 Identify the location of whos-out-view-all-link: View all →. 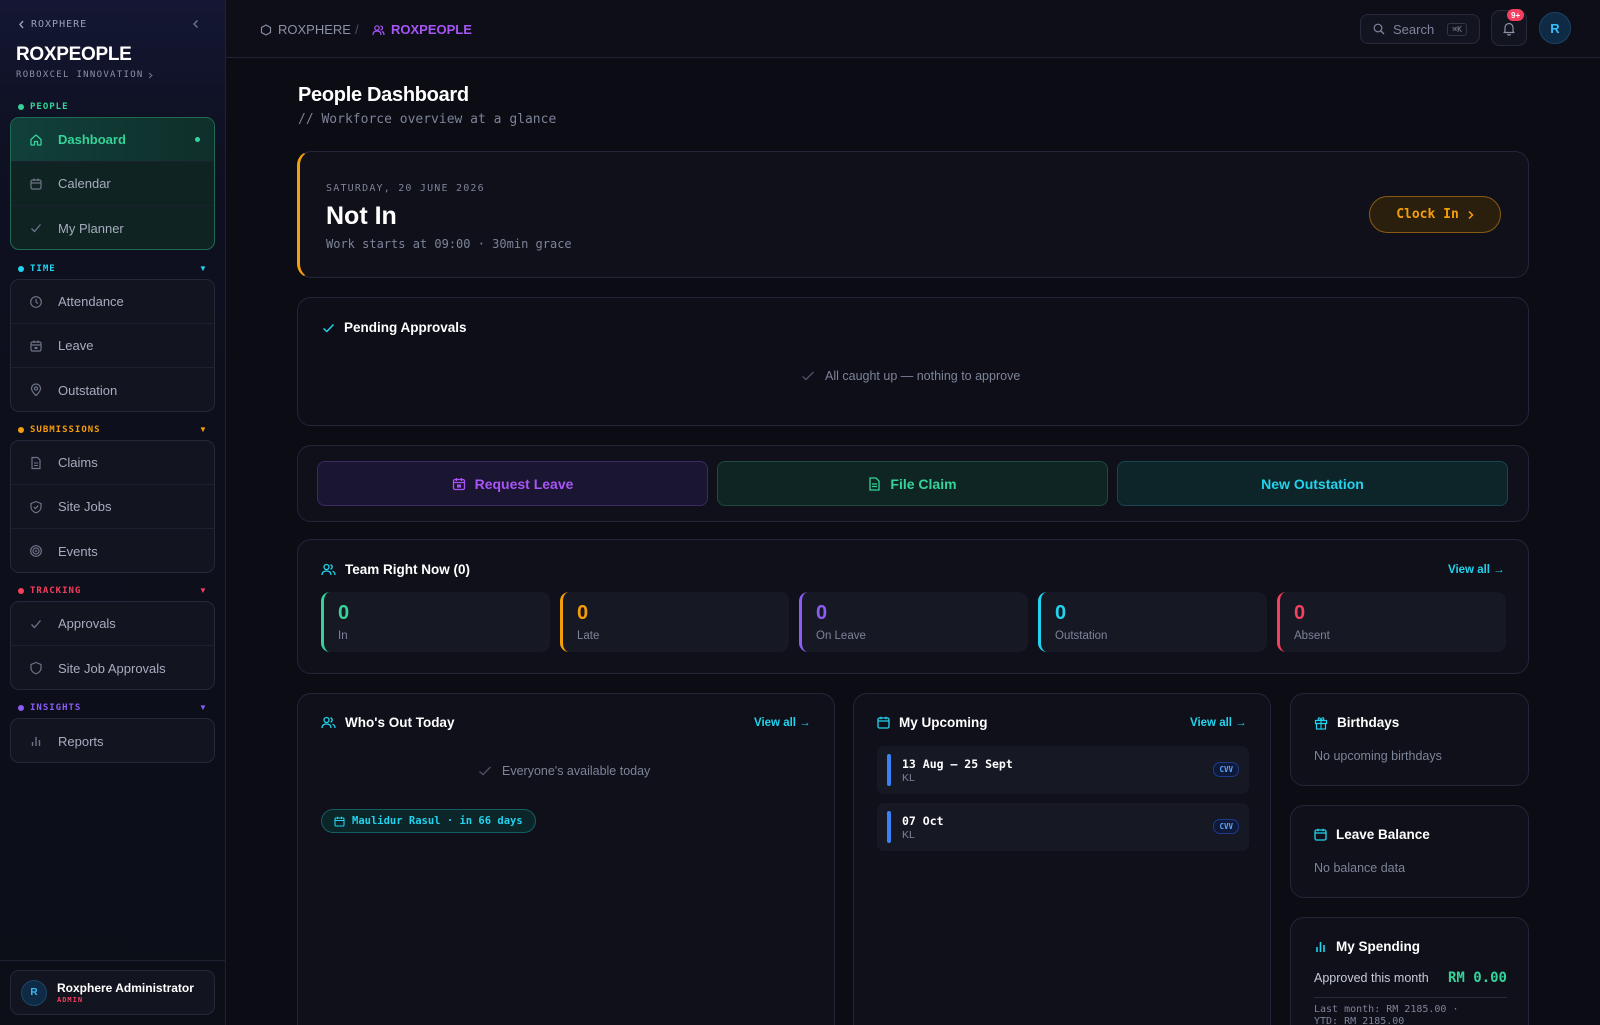
(782, 723).